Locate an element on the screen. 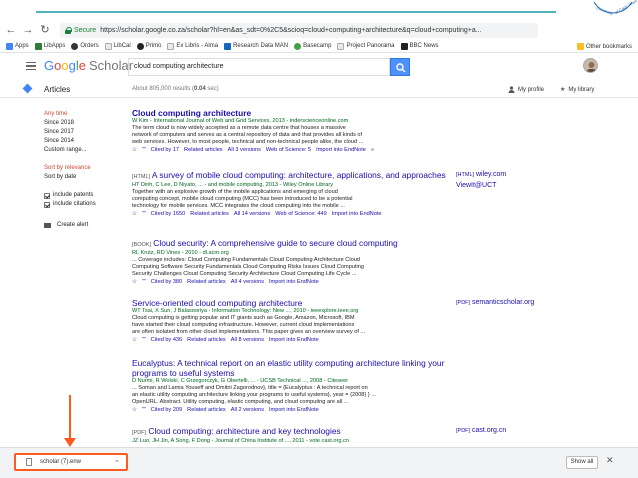 Image resolution: width=638 pixels, height=478 pixels. all-versions-link: All 4 versions is located at coordinates (247, 282).